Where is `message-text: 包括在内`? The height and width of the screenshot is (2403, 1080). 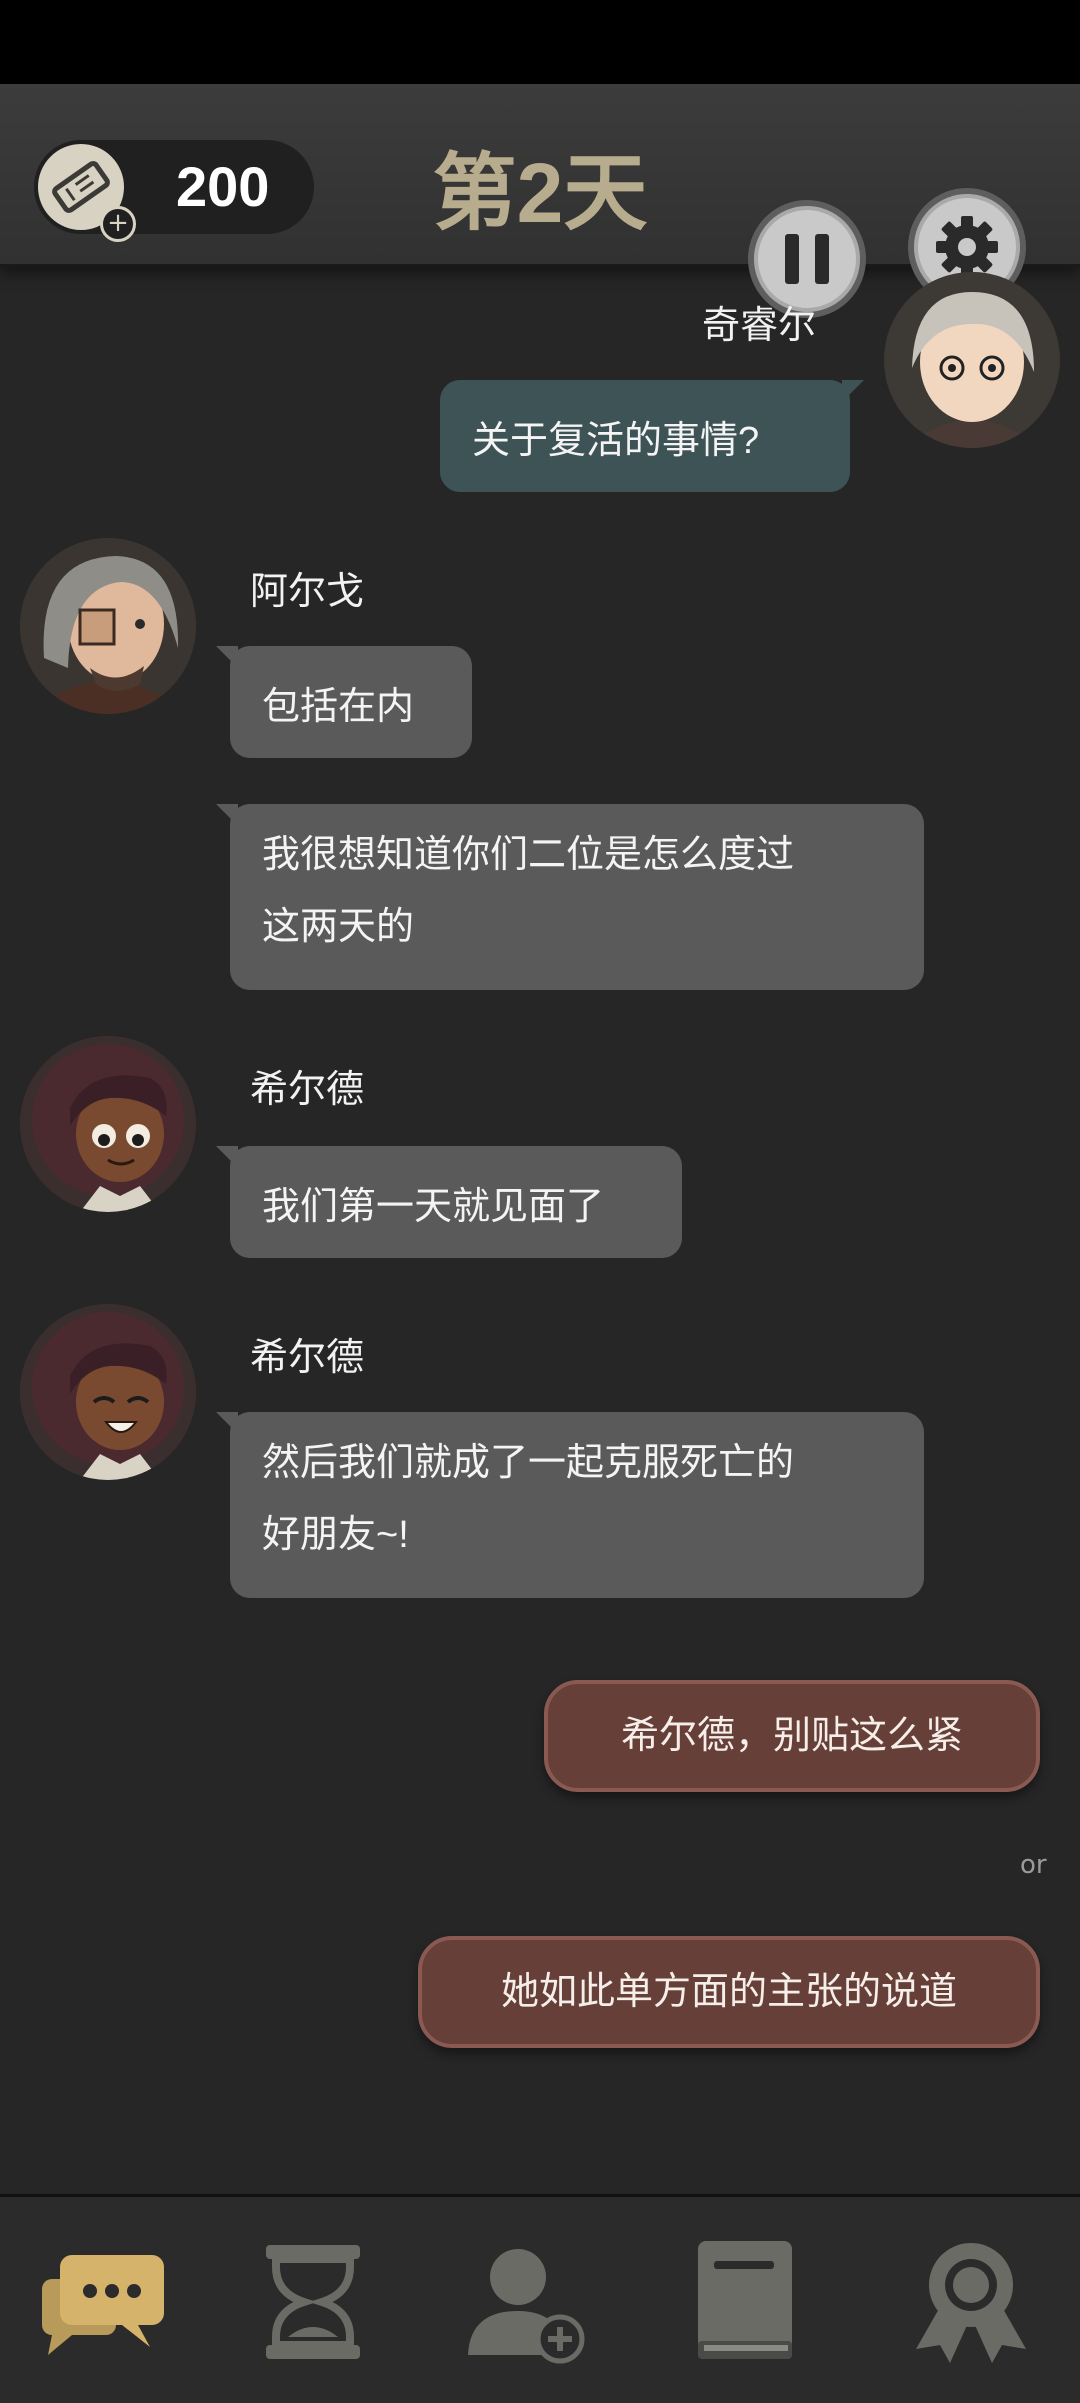 message-text: 包括在内 is located at coordinates (338, 707).